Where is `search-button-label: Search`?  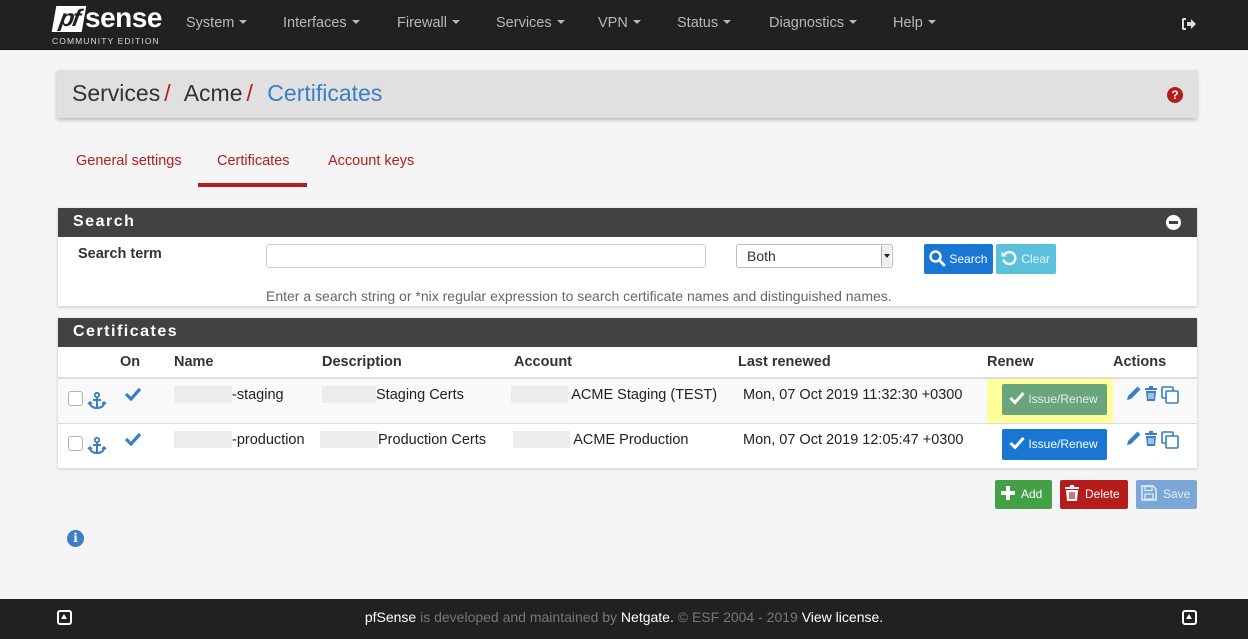
search-button-label: Search is located at coordinates (968, 259).